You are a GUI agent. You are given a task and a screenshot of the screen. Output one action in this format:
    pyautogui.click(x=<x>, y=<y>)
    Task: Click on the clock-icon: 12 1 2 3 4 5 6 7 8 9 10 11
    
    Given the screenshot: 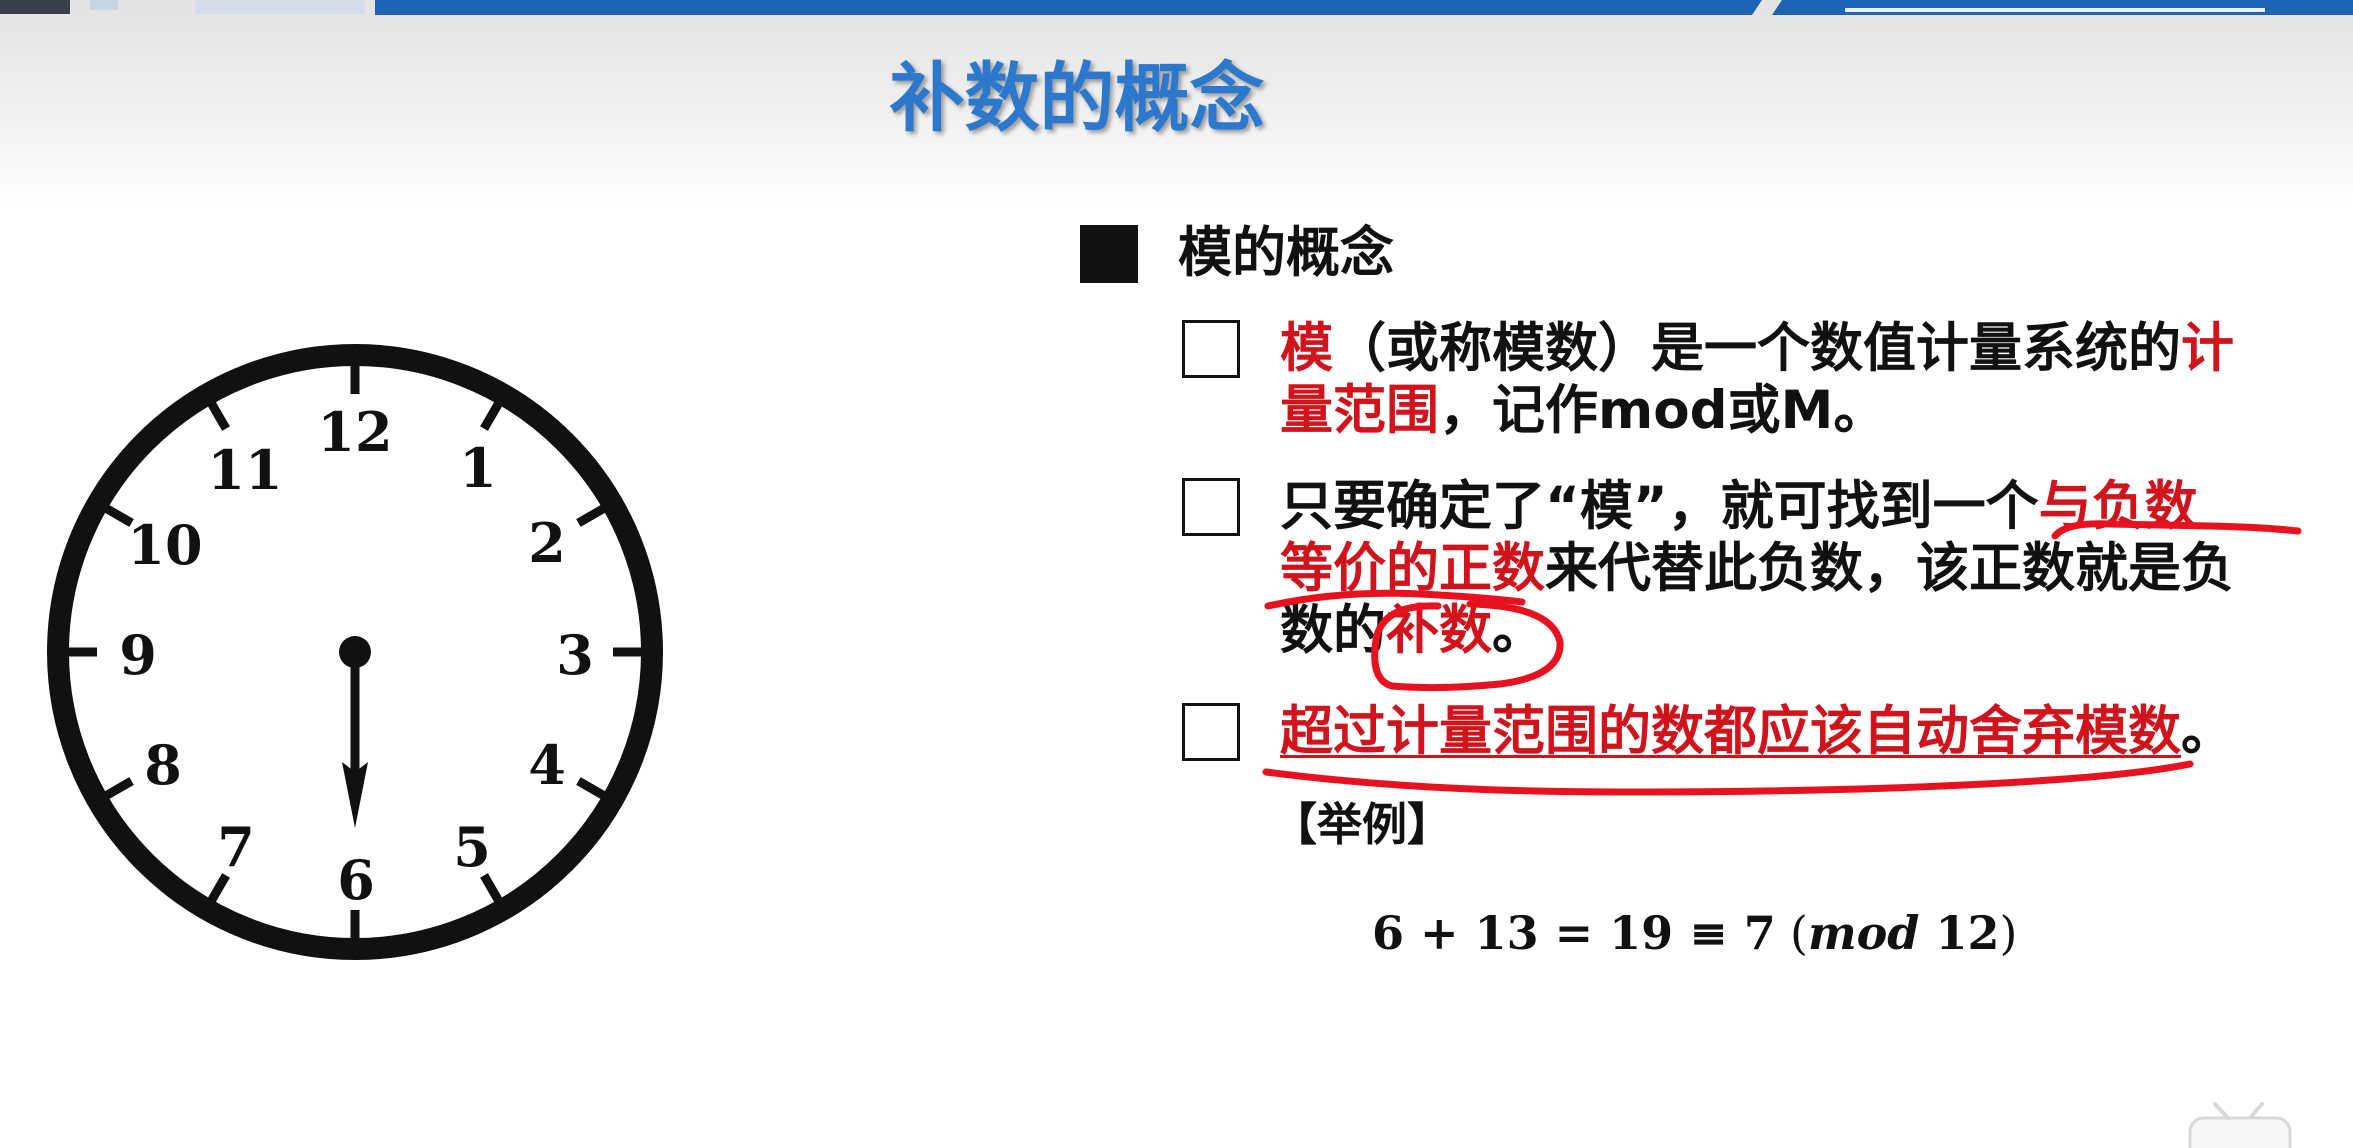 What is the action you would take?
    pyautogui.click(x=355, y=652)
    